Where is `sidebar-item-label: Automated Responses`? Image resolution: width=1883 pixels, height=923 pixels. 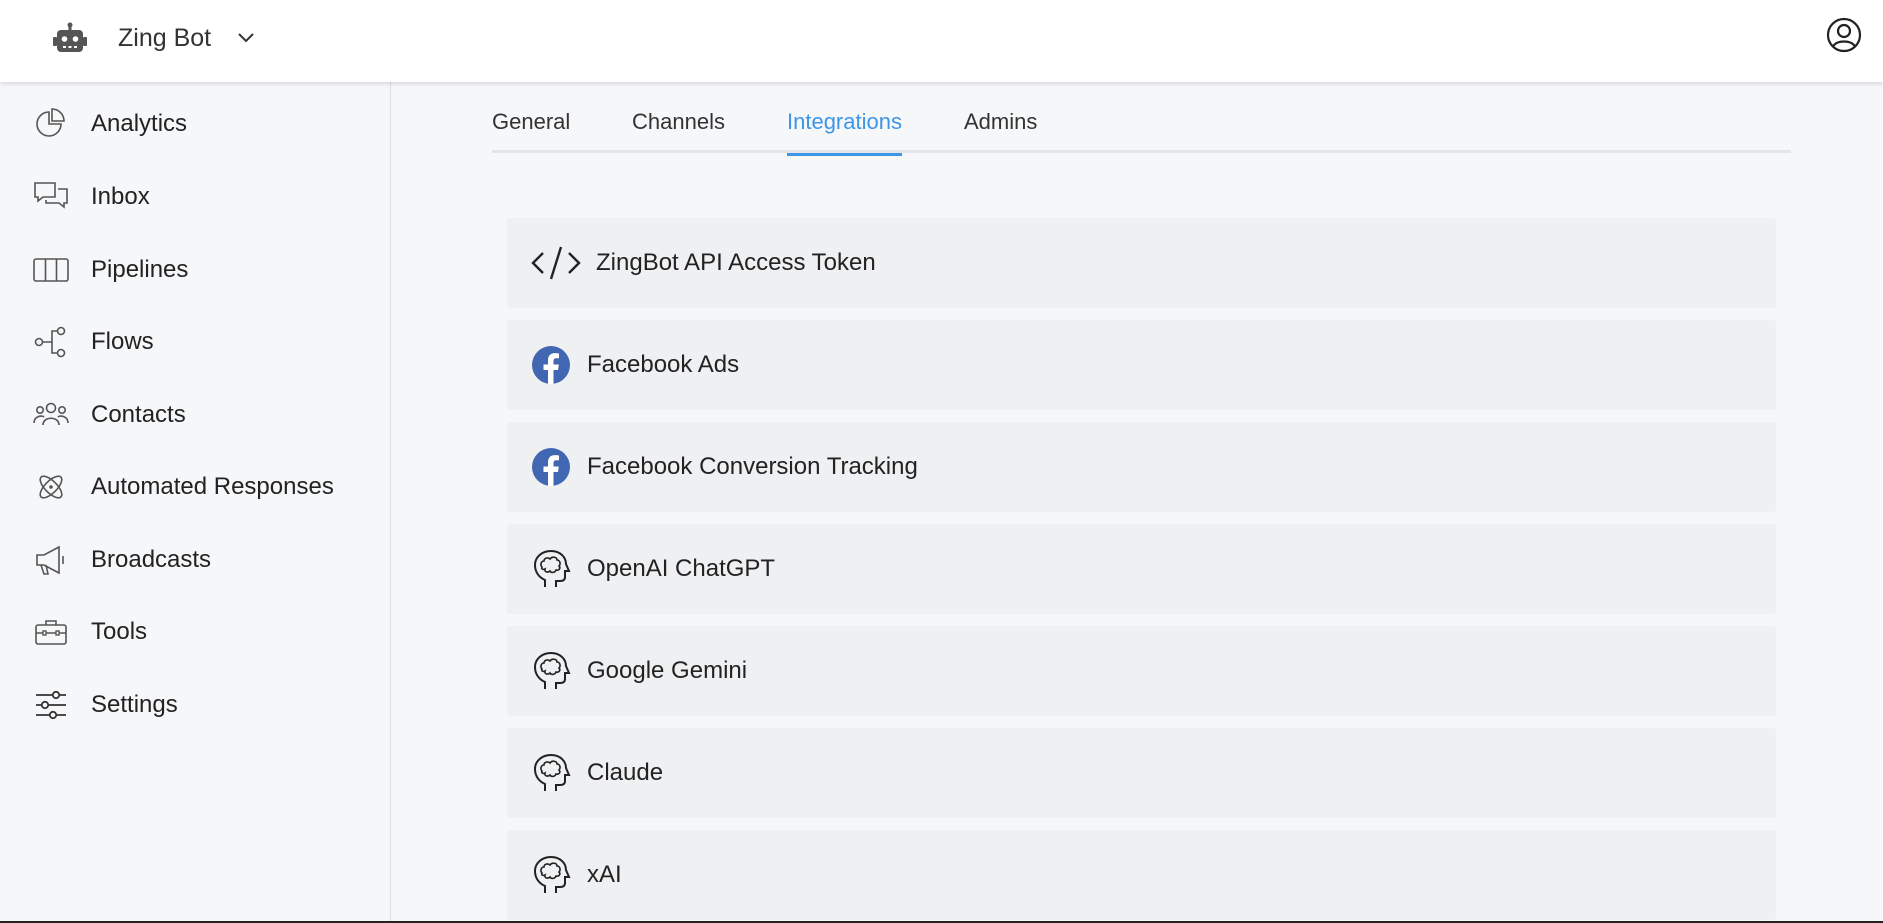 sidebar-item-label: Automated Responses is located at coordinates (212, 486).